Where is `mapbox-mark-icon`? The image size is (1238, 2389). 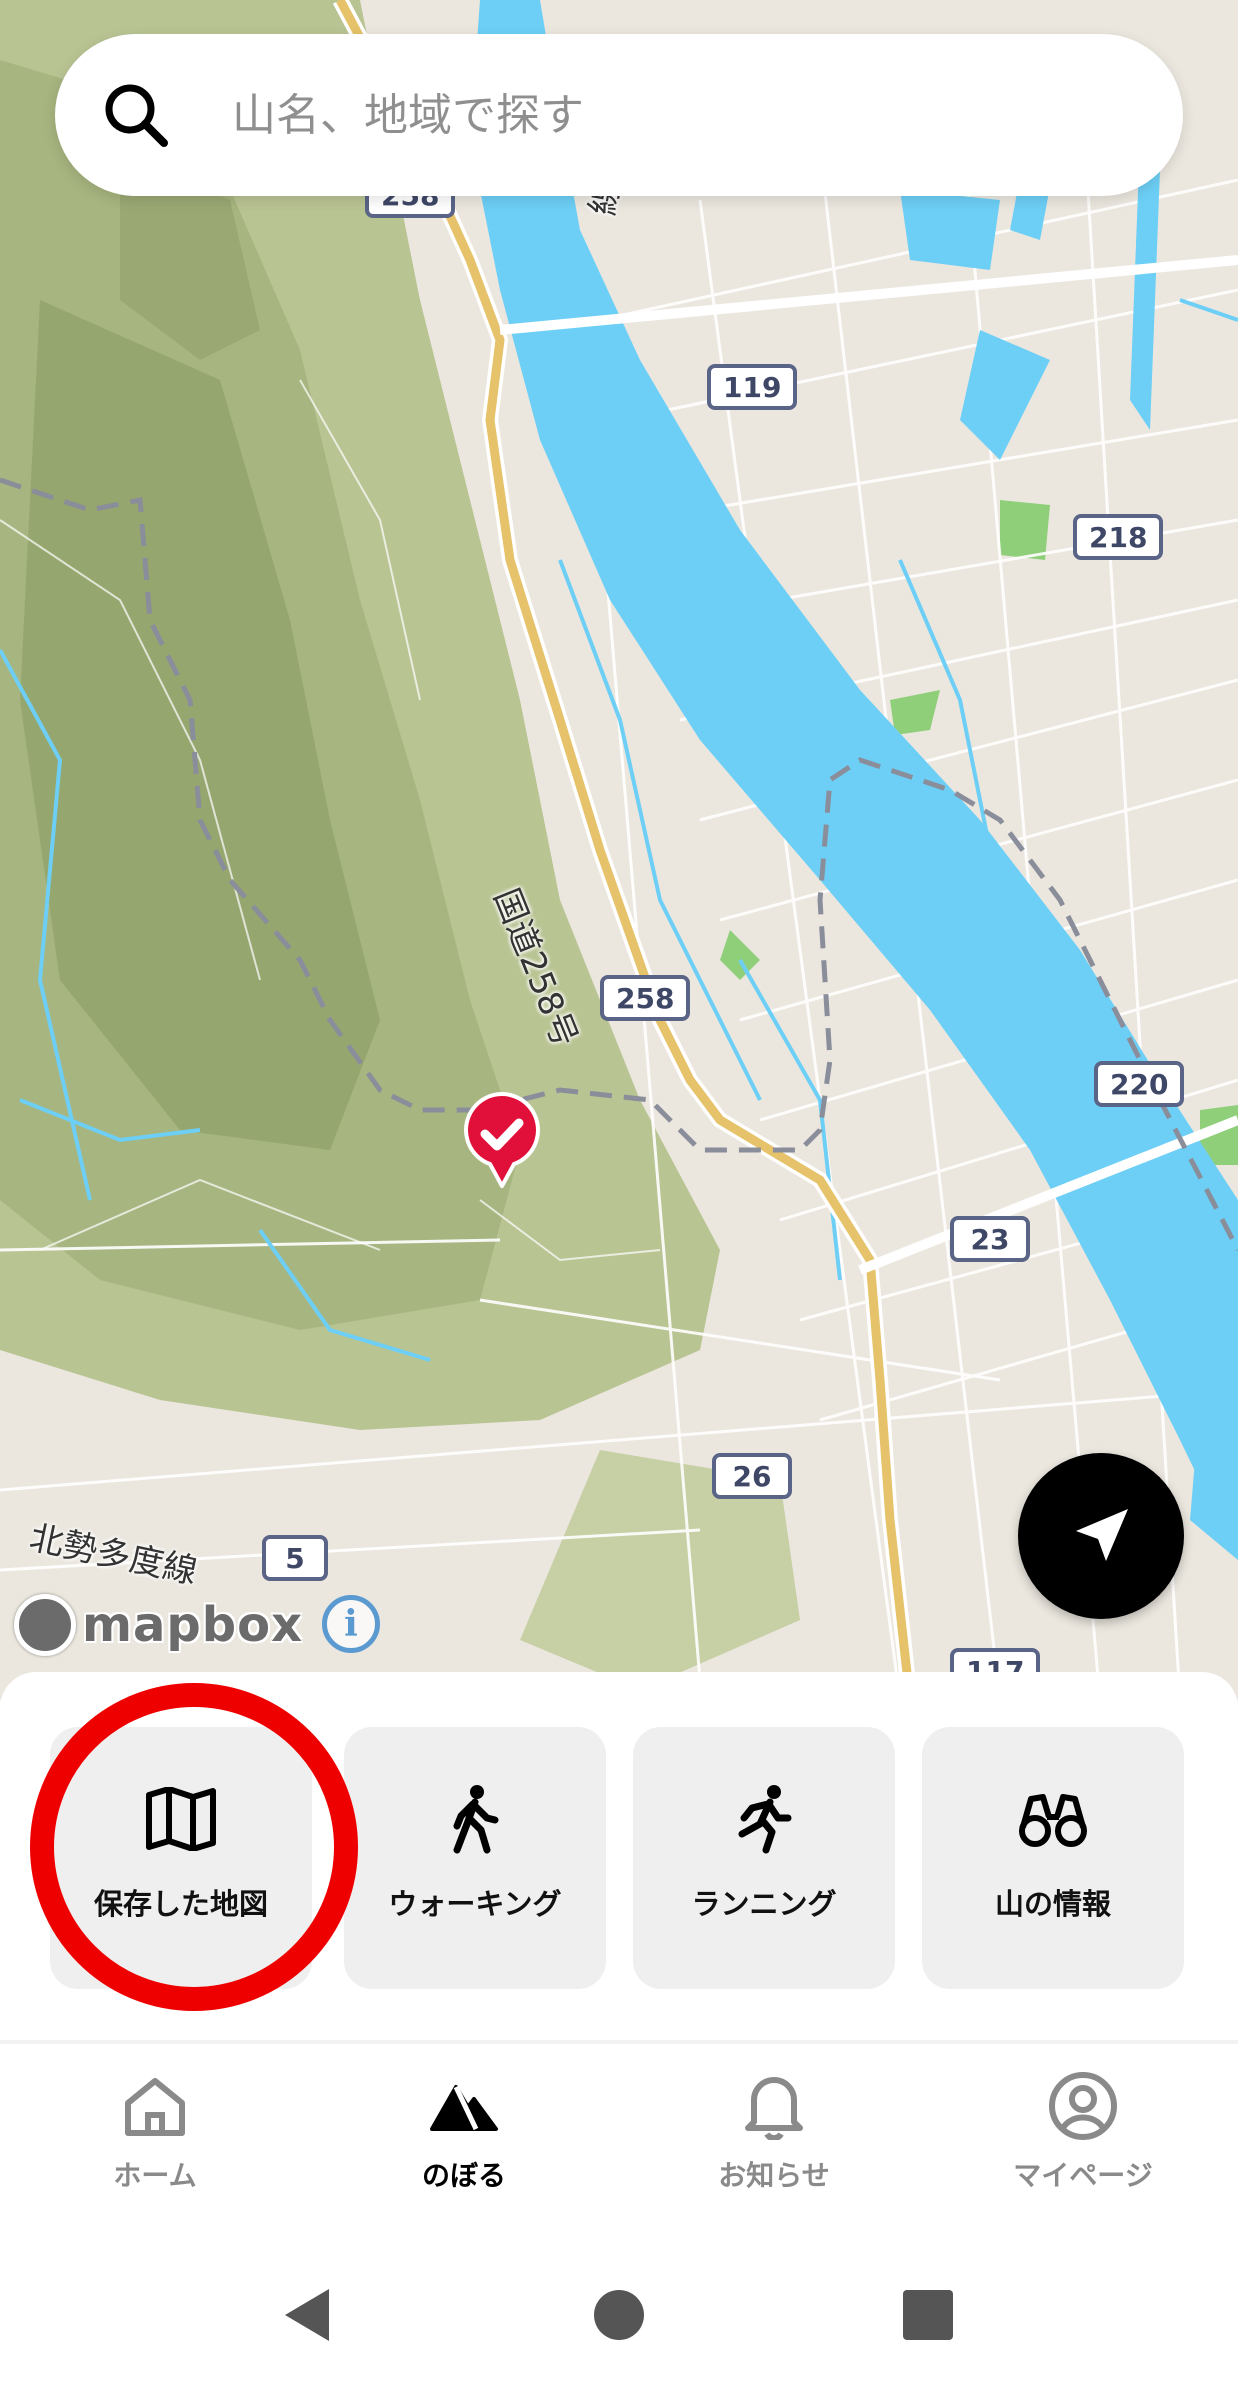 mapbox-mark-icon is located at coordinates (45, 1625).